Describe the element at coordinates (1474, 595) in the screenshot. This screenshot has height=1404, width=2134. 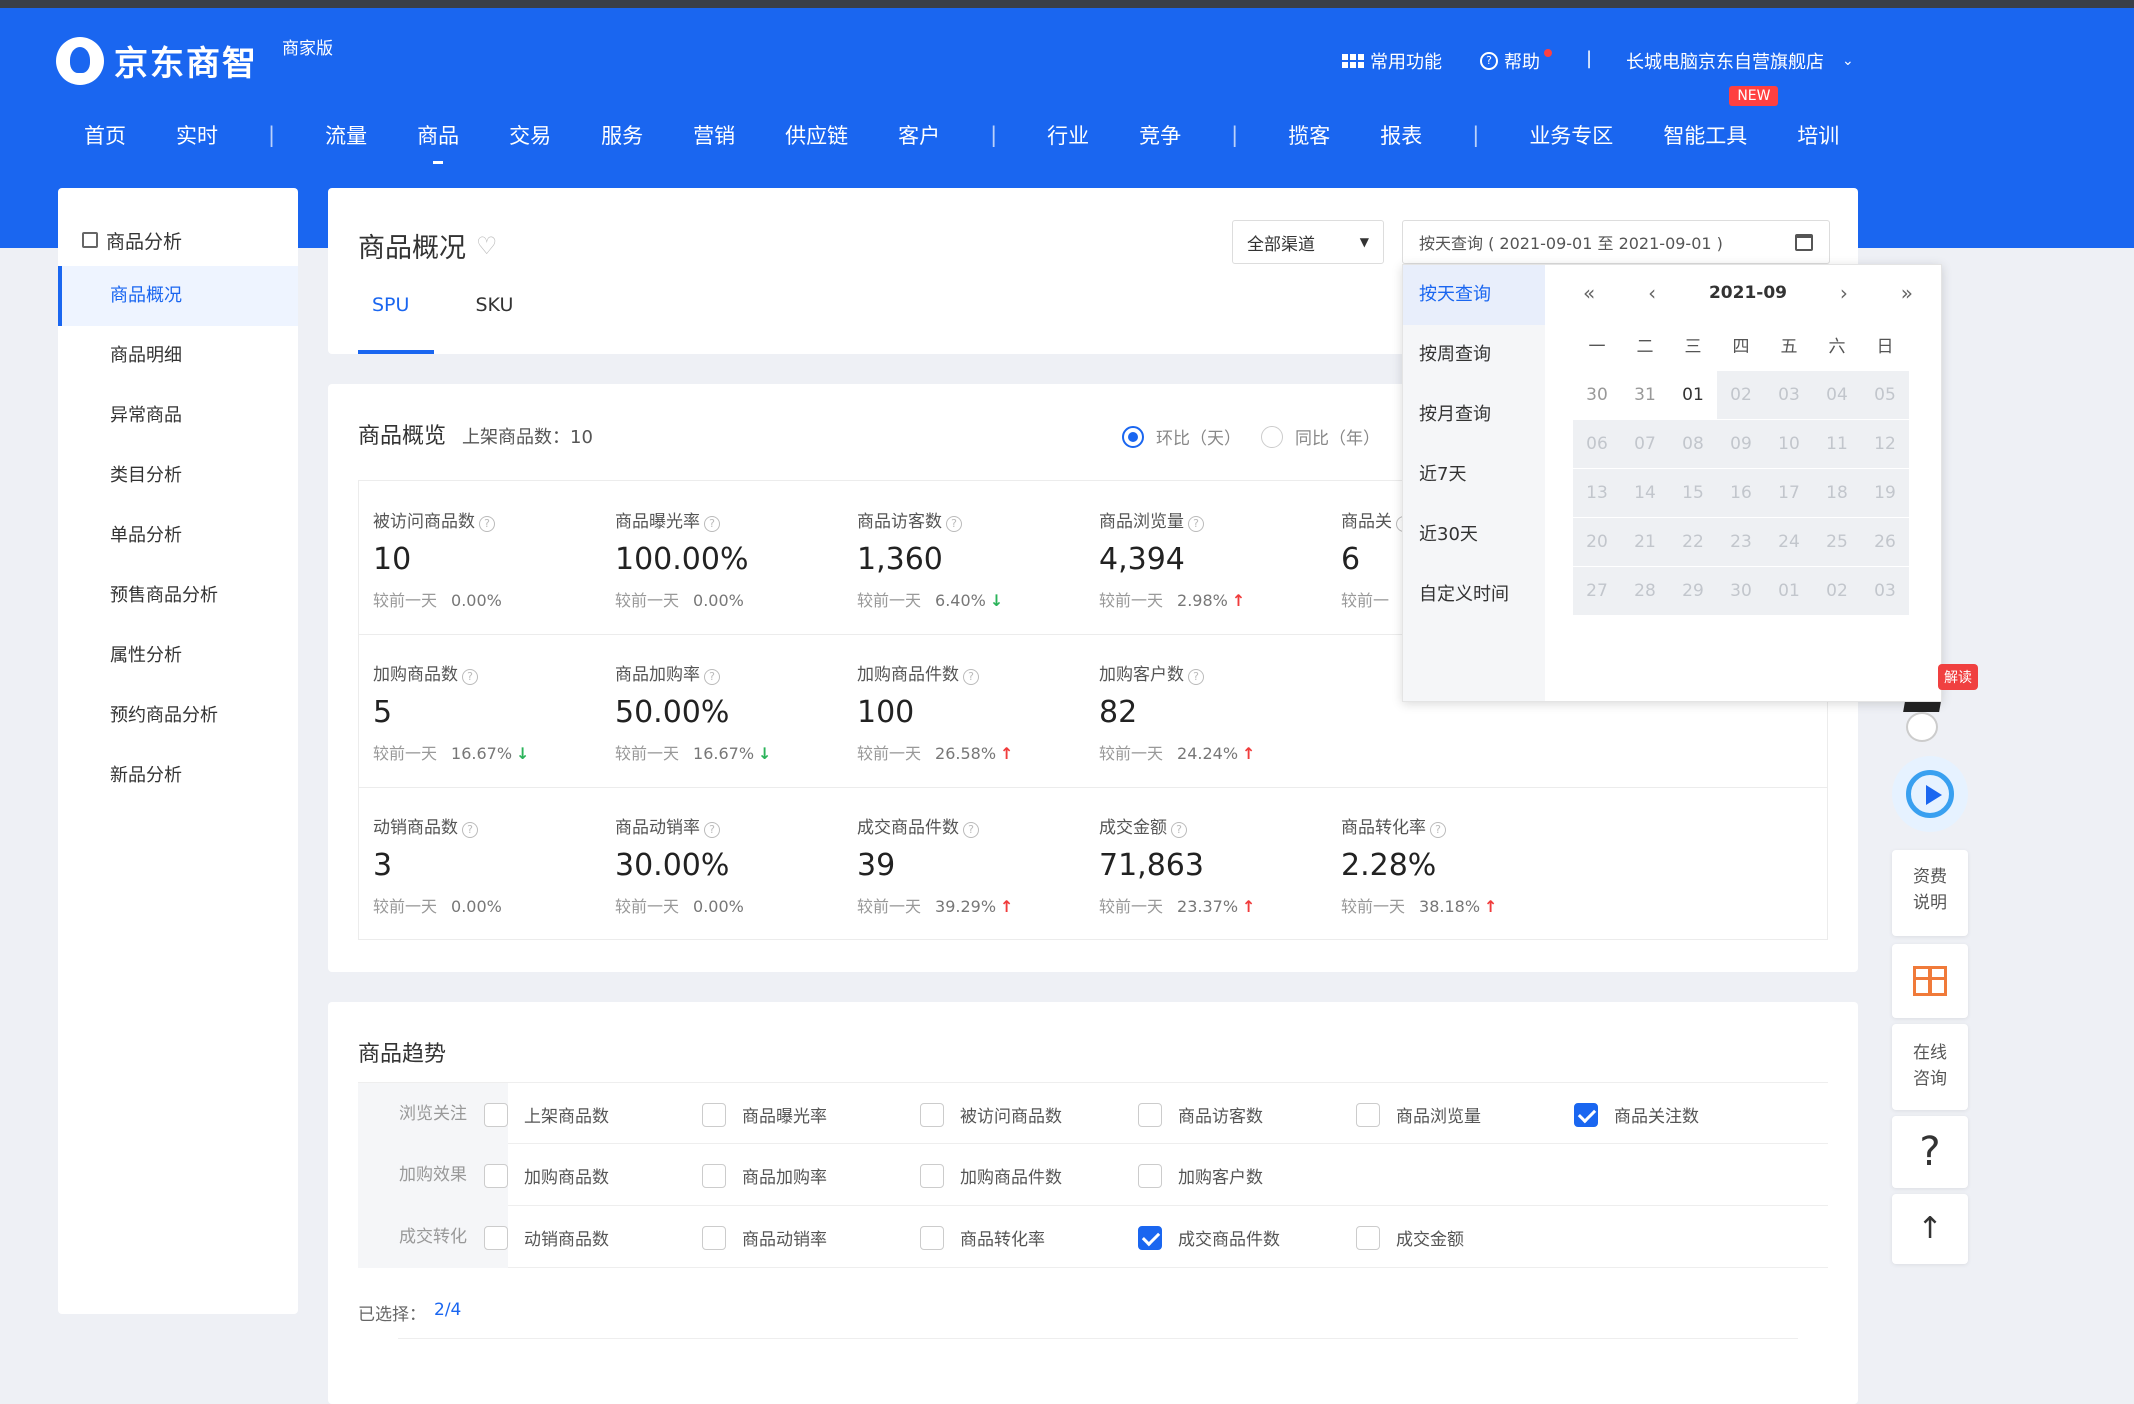
I see `date-mode-item: 自定义时间` at that location.